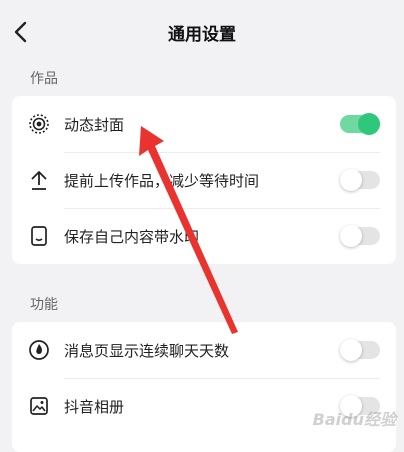  I want to click on dynamic-cover-toggle, so click(360, 124).